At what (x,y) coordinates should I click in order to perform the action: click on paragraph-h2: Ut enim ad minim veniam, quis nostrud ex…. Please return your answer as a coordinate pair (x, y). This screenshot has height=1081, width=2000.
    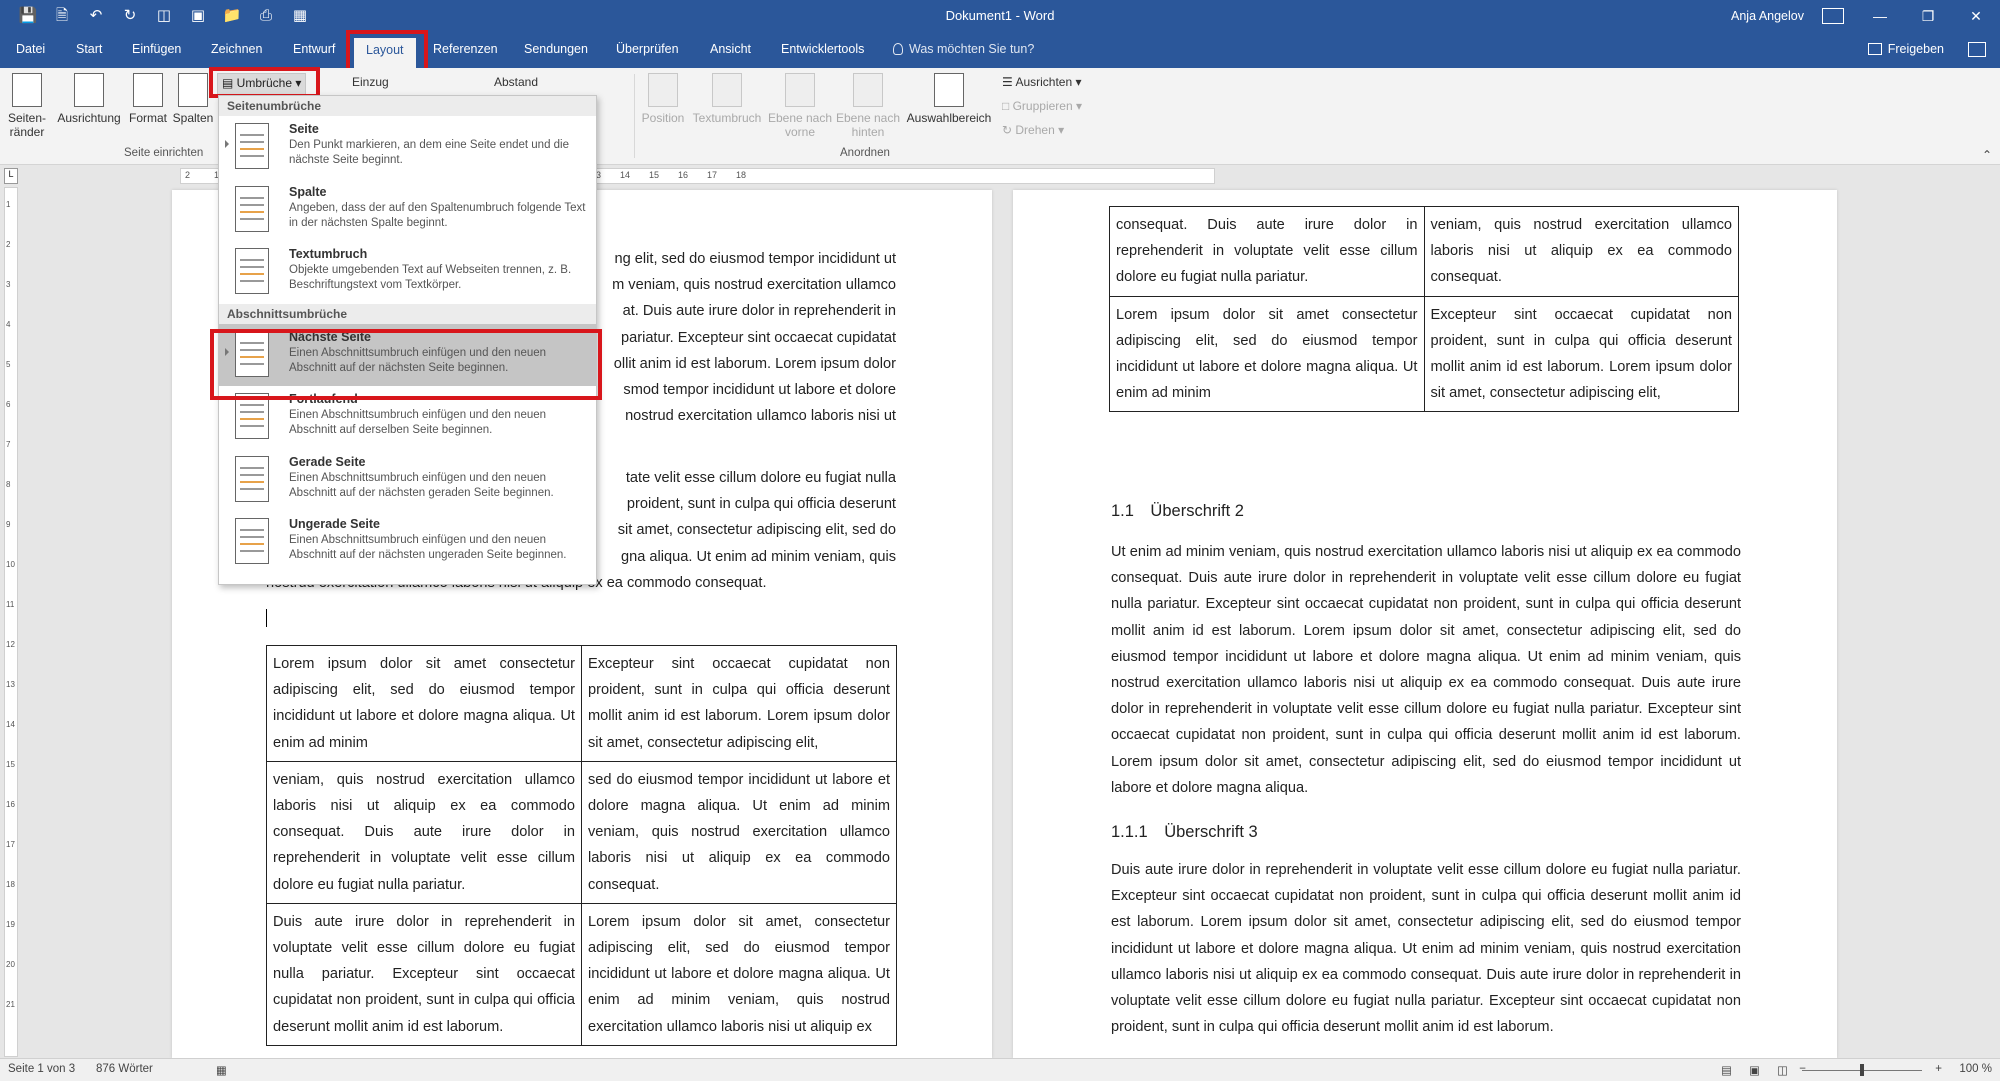
    Looking at the image, I should click on (1426, 670).